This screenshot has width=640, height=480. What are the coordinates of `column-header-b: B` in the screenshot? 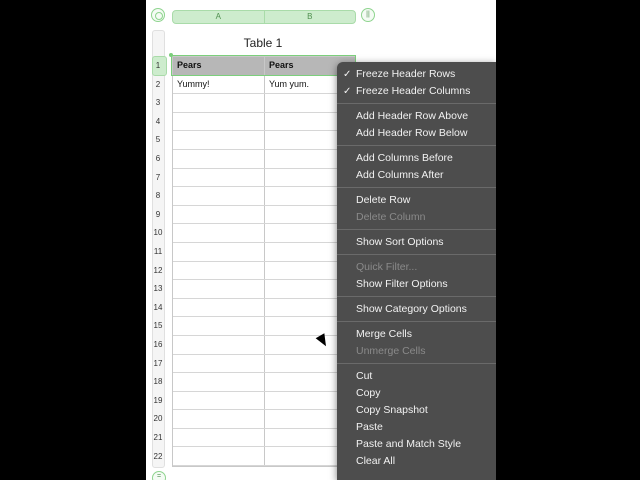 It's located at (309, 17).